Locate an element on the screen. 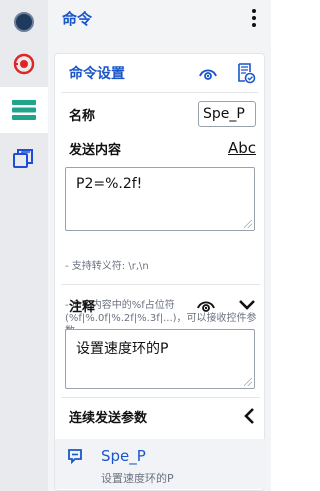 This screenshot has height=491, width=320. copy-windows-icon is located at coordinates (23, 158).